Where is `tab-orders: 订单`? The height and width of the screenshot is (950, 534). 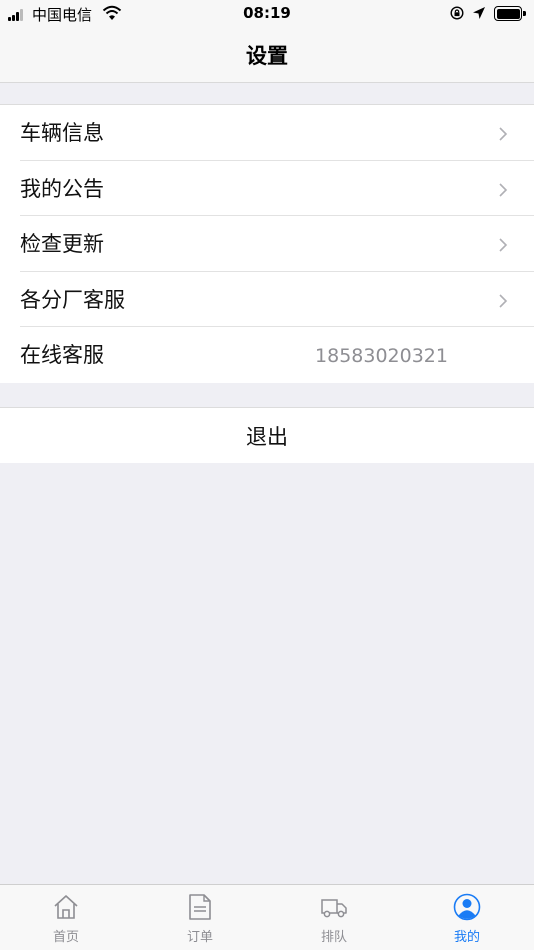 tab-orders: 订单 is located at coordinates (200, 917).